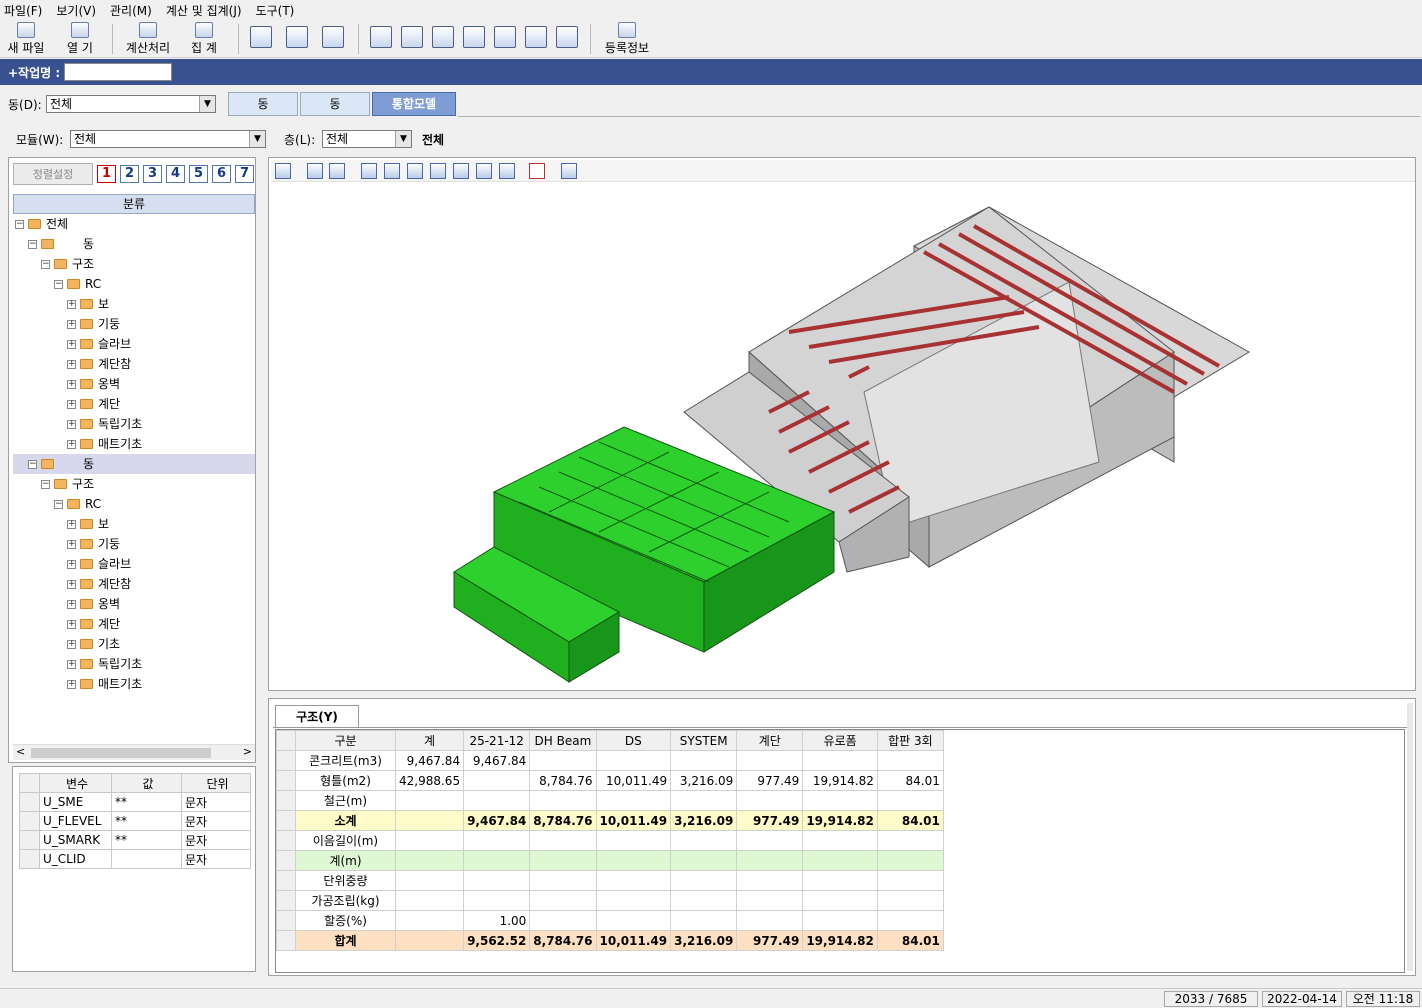 The image size is (1422, 1008). What do you see at coordinates (134, 384) in the screenshot?
I see `tree-node: + 옹벽` at bounding box center [134, 384].